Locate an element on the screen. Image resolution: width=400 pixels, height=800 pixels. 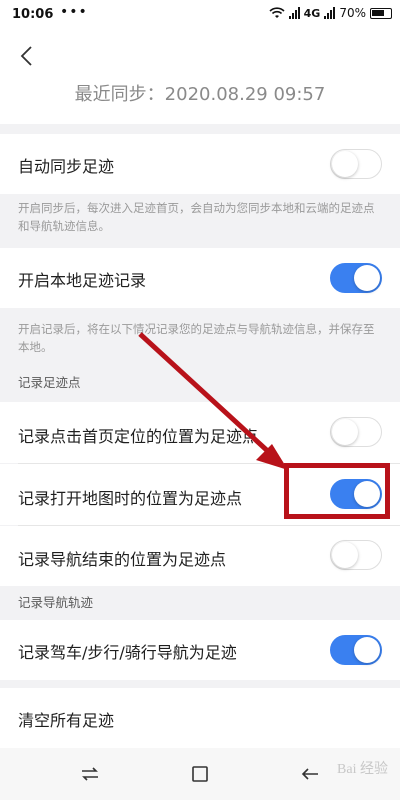
point-row-nav-end: 记录导航结束的位置为足迹点 is located at coordinates (200, 556).